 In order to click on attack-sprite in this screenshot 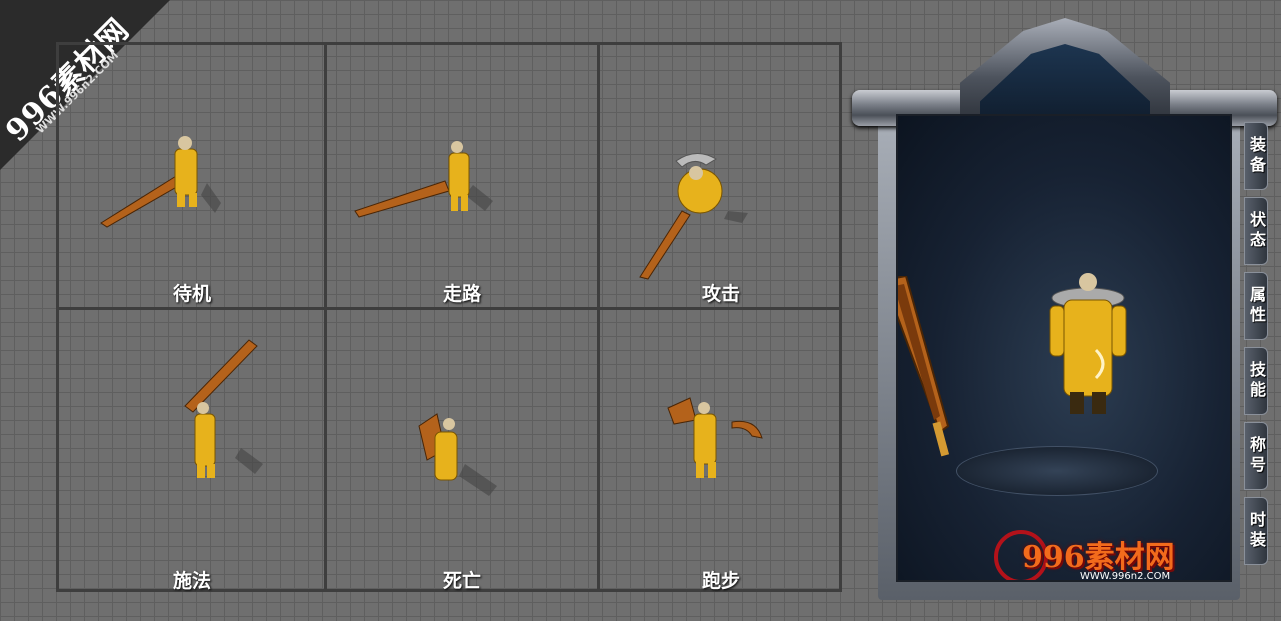, I will do `click(693, 216)`.